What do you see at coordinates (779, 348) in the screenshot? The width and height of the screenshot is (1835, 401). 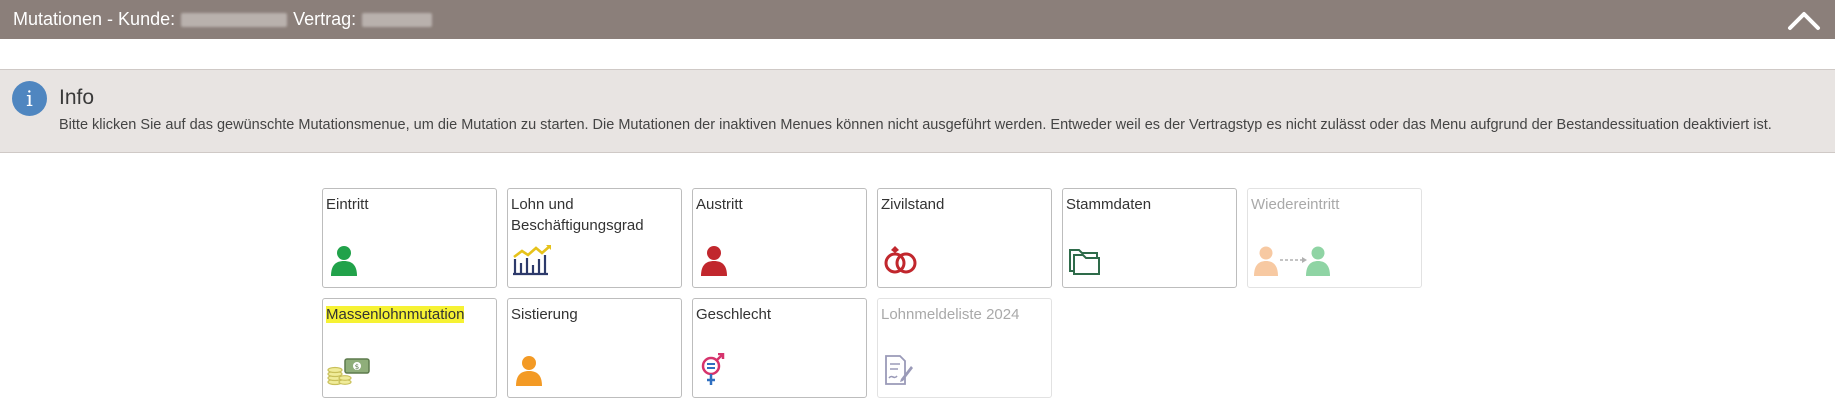 I see `tile-geschlecht: Geschlecht` at bounding box center [779, 348].